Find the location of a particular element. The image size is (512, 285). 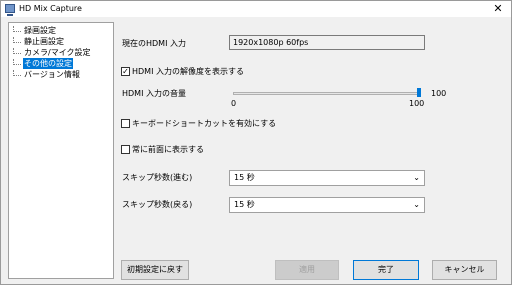

volume-slider-track is located at coordinates (326, 93).